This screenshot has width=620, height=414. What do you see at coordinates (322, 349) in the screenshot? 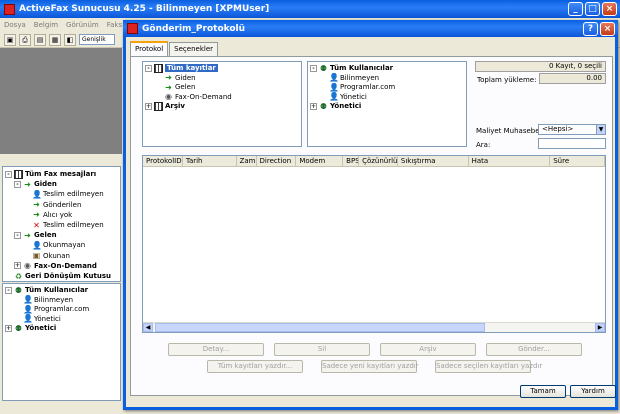
I see `delete-button: Sil` at bounding box center [322, 349].